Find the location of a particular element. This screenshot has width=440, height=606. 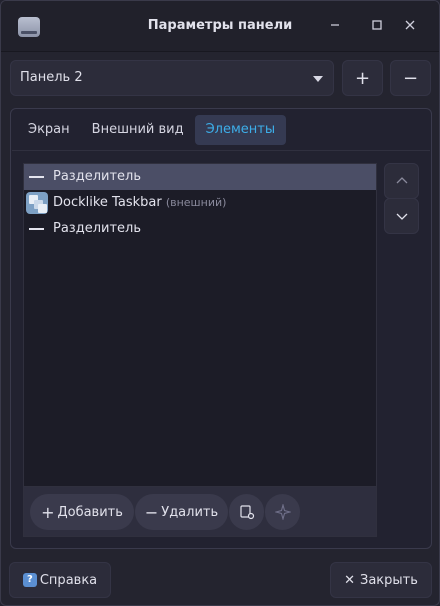

close-icon is located at coordinates (410, 25).